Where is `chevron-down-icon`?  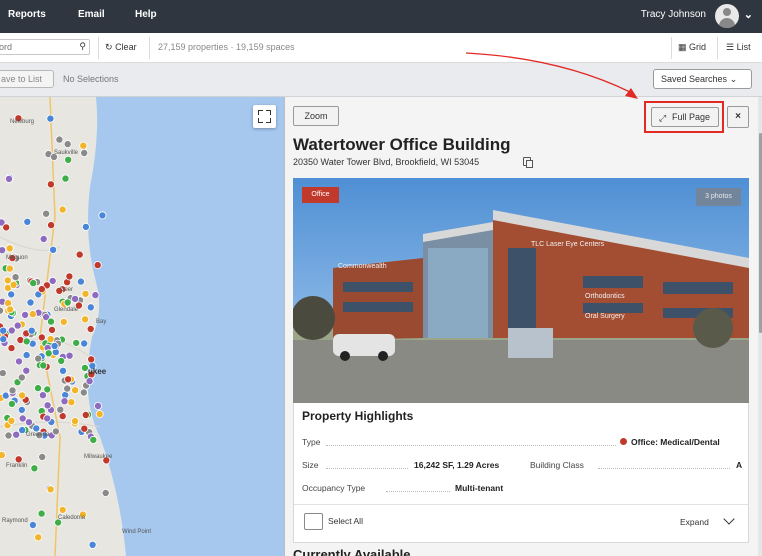
chevron-down-icon is located at coordinates (729, 519).